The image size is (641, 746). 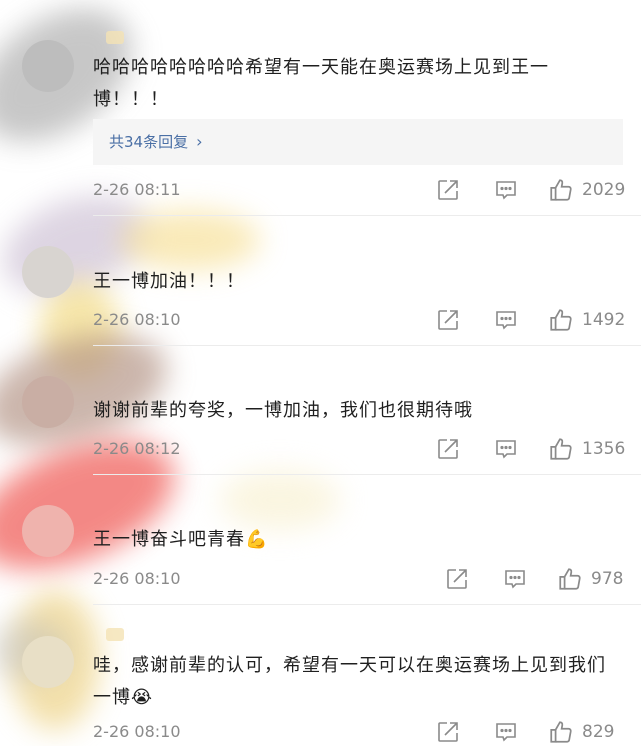 I want to click on like-count: 1356, so click(x=604, y=449).